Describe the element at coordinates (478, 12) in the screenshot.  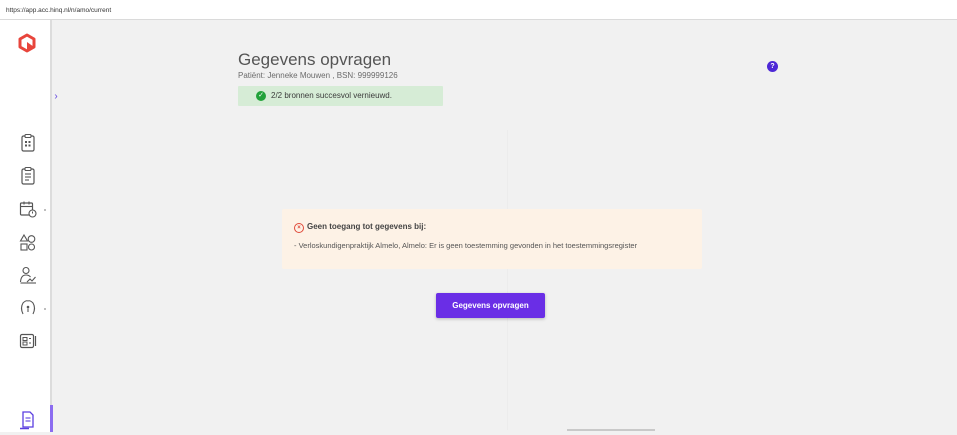
I see `address-bar: https://app.acc.hinq.nl/n/amo/current` at that location.